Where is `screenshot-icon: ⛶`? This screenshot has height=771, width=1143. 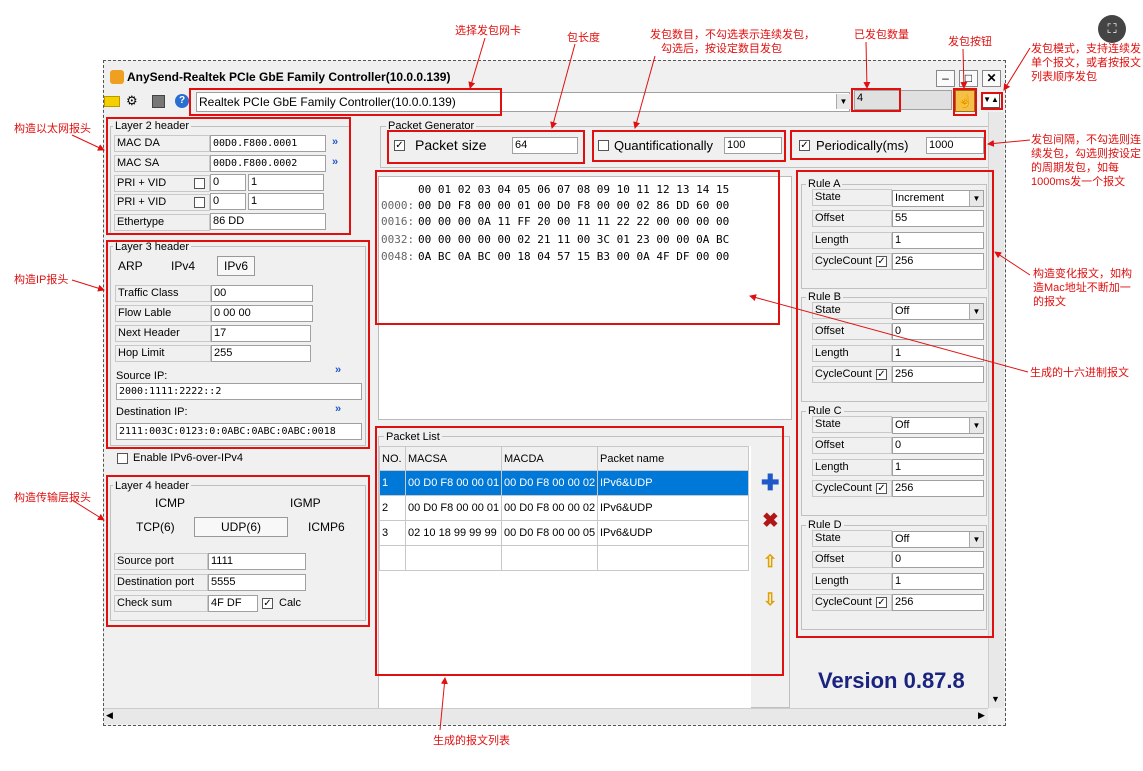 screenshot-icon: ⛶ is located at coordinates (1112, 29).